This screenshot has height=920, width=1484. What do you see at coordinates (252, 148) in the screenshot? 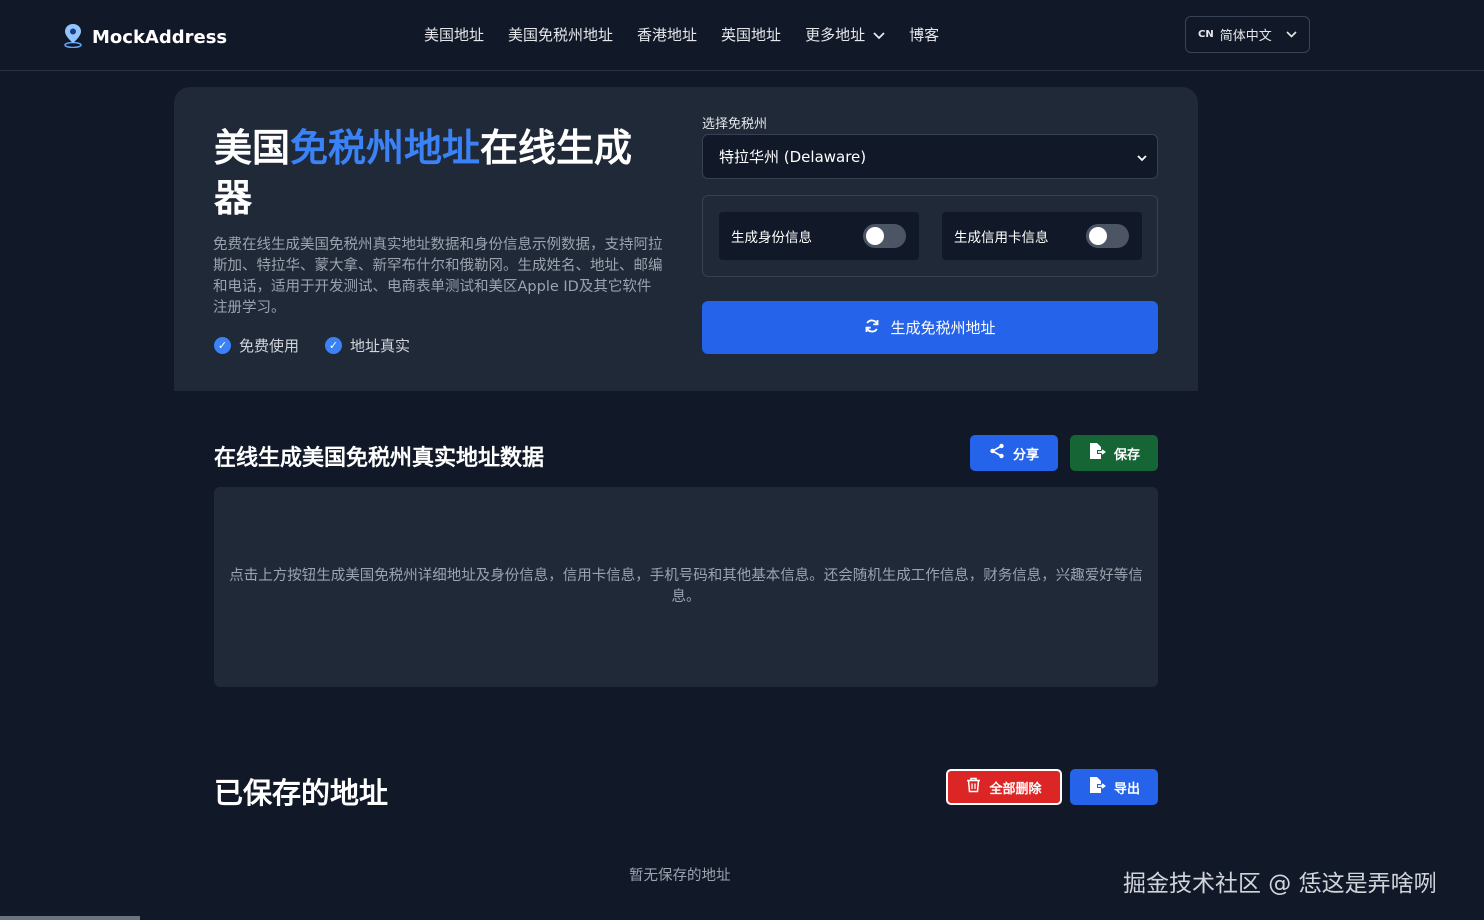
I see `title-part-1: 美国` at bounding box center [252, 148].